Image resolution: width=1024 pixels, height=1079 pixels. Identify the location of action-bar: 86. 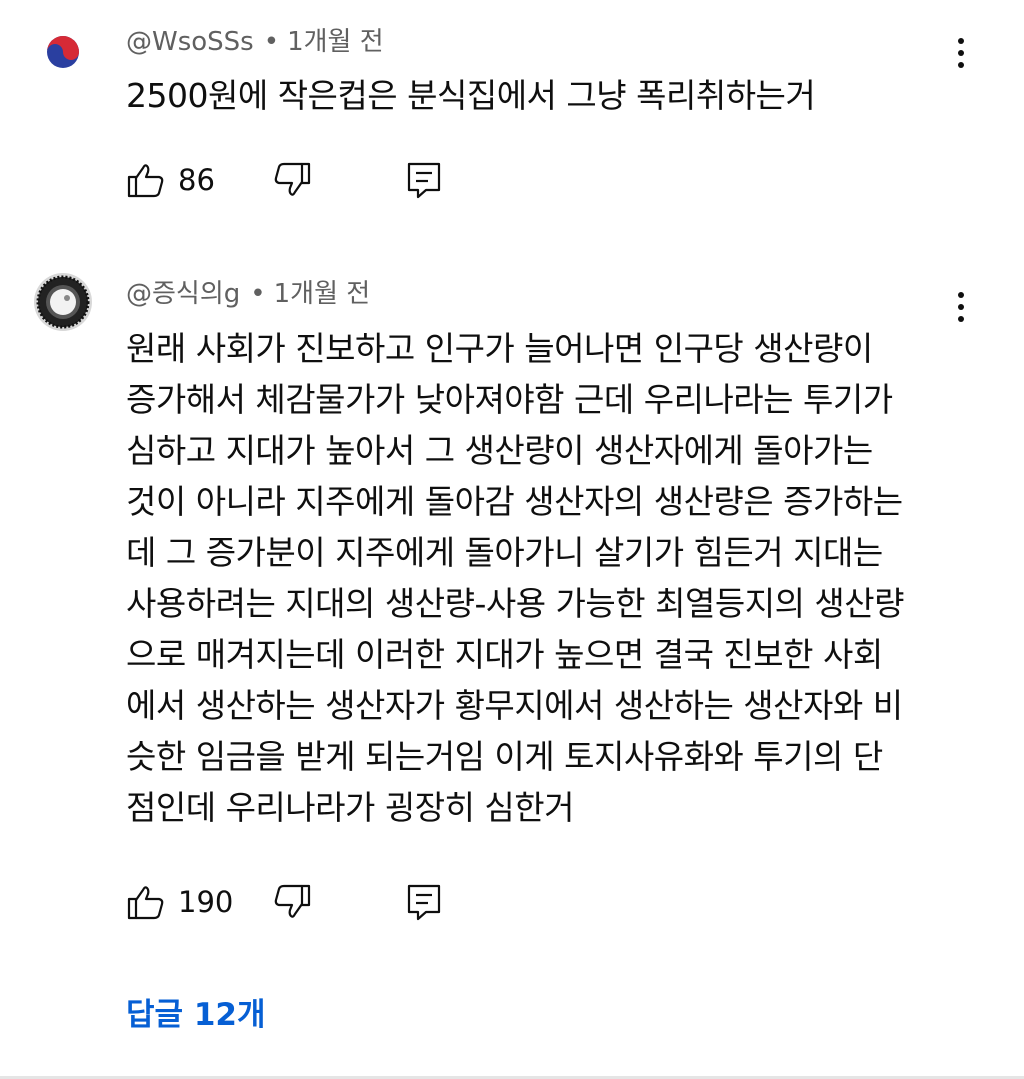
(326, 182).